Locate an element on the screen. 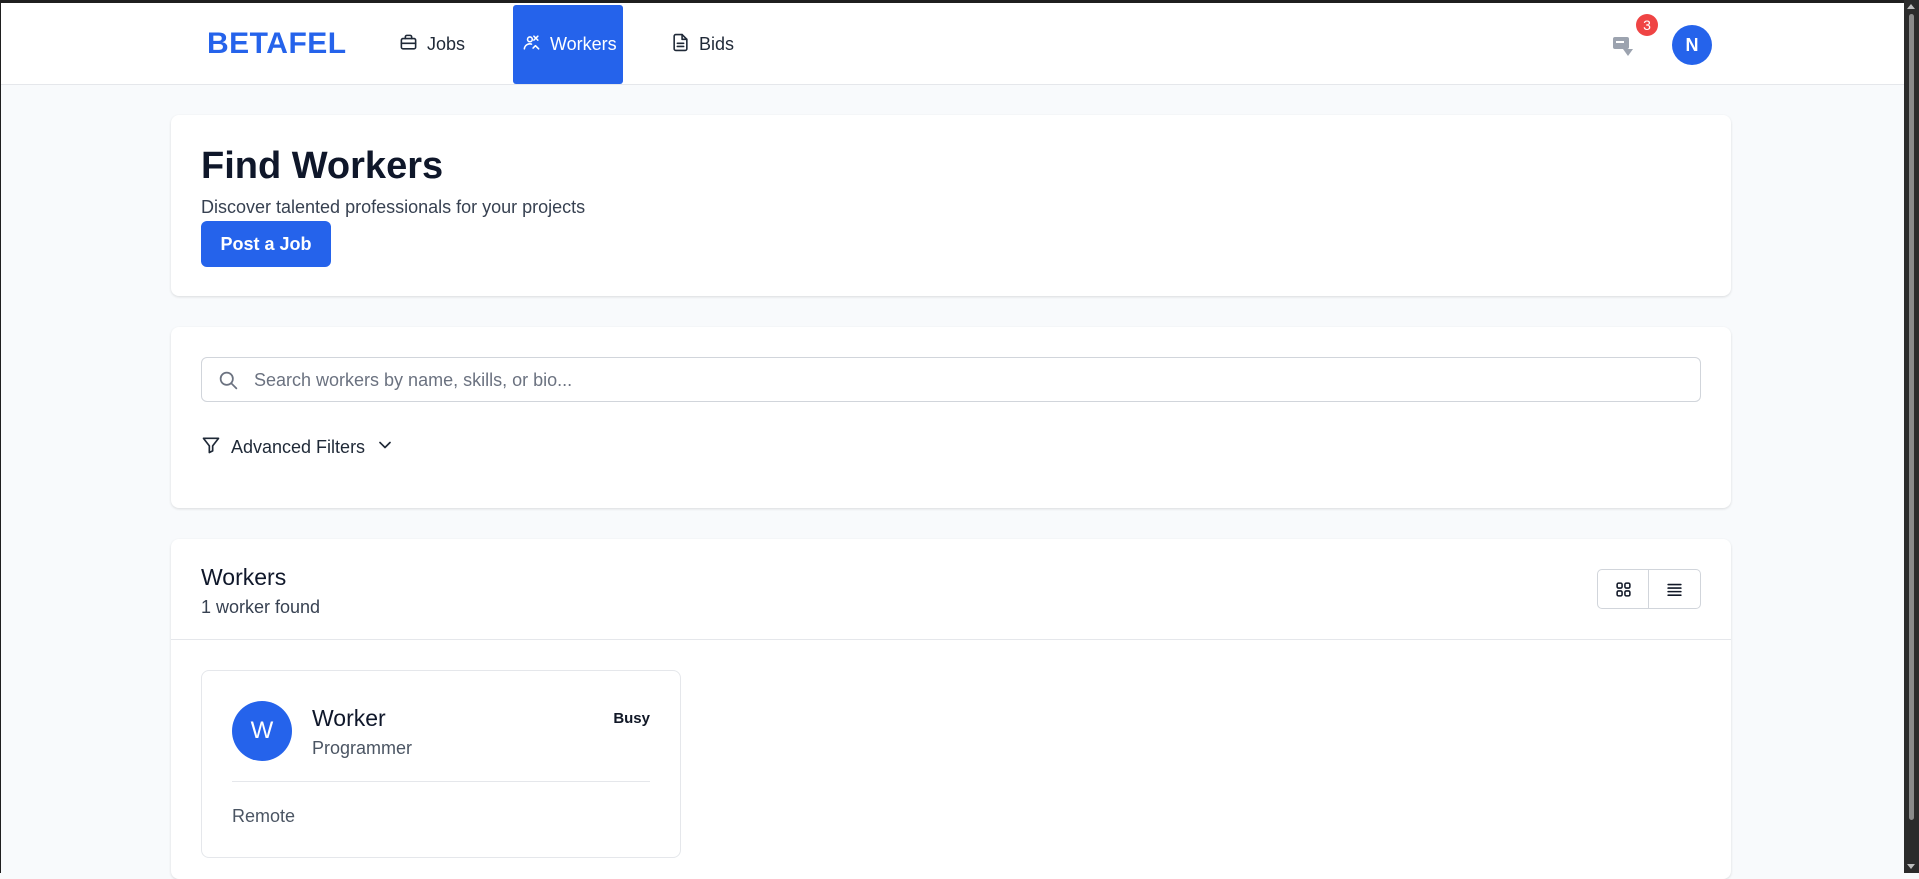  worker-card: W Worker Programmer Busy Remote is located at coordinates (441, 764).